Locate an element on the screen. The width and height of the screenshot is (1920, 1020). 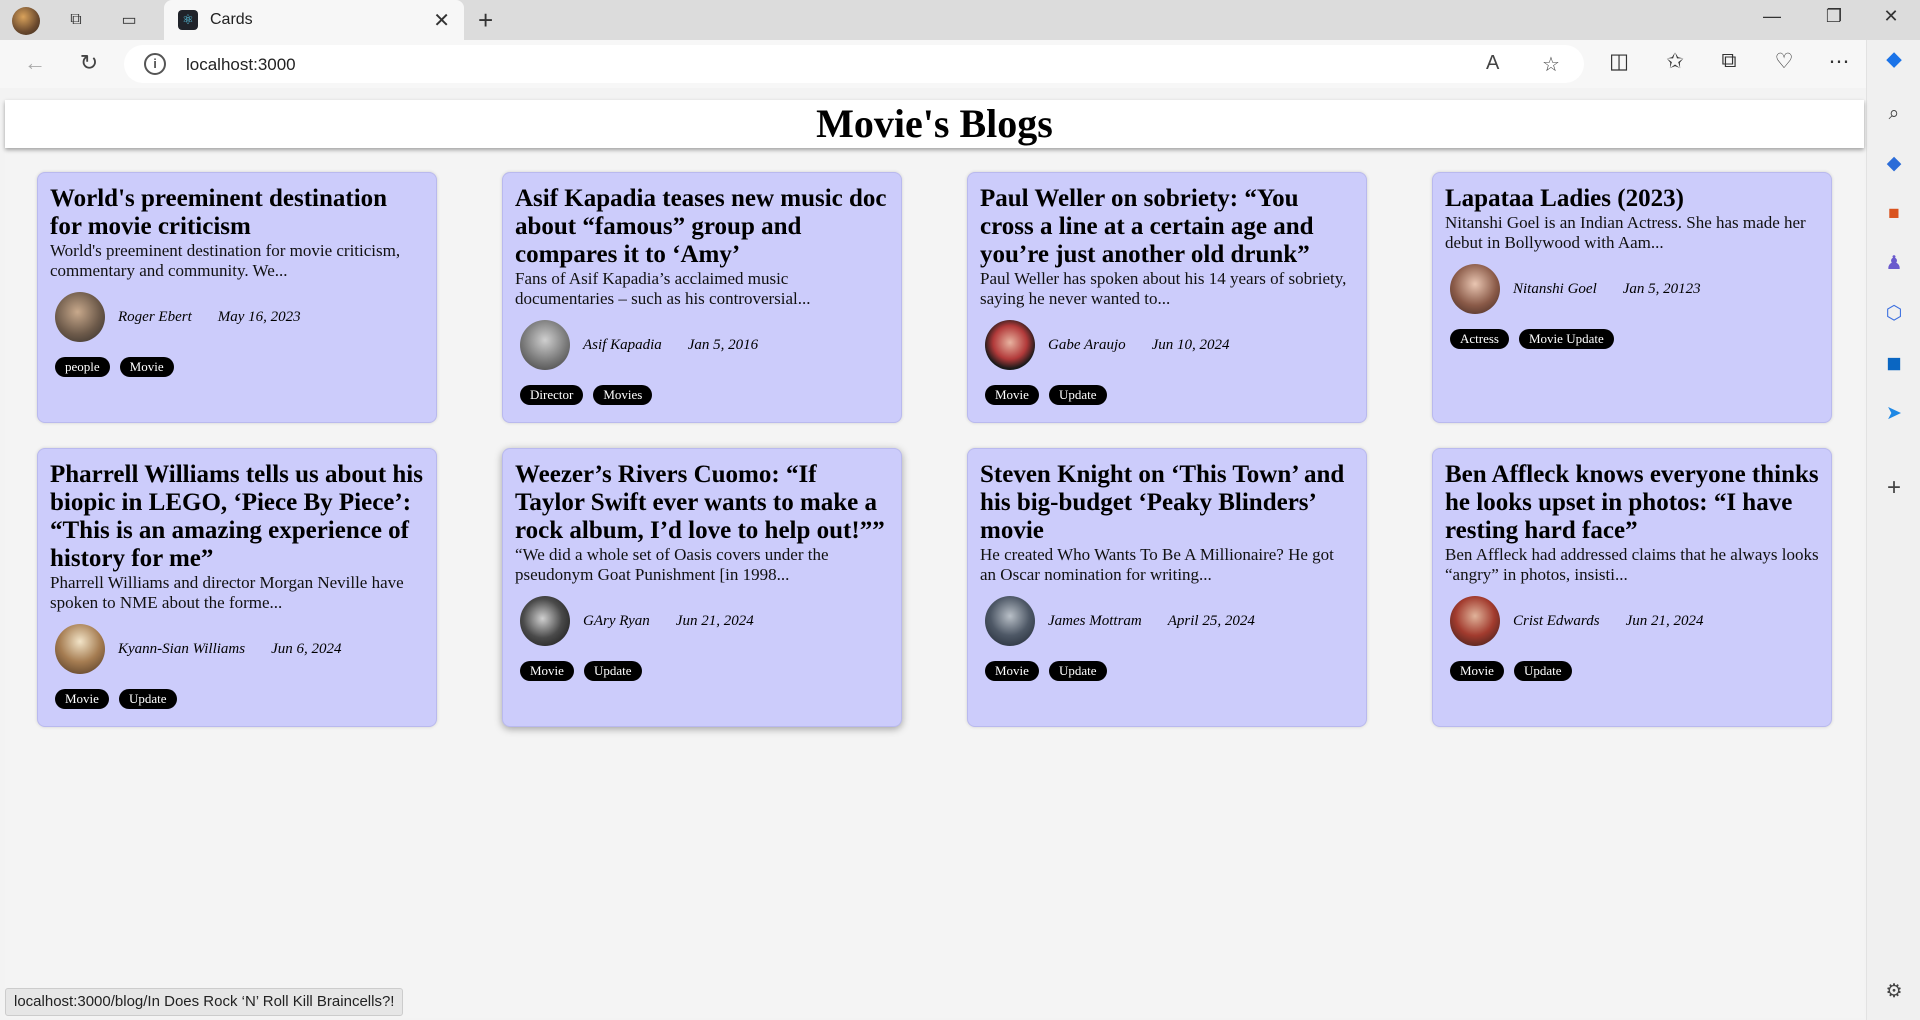
card-author: Nitanshi Goel Jan 5, 20123 is located at coordinates (1632, 289).